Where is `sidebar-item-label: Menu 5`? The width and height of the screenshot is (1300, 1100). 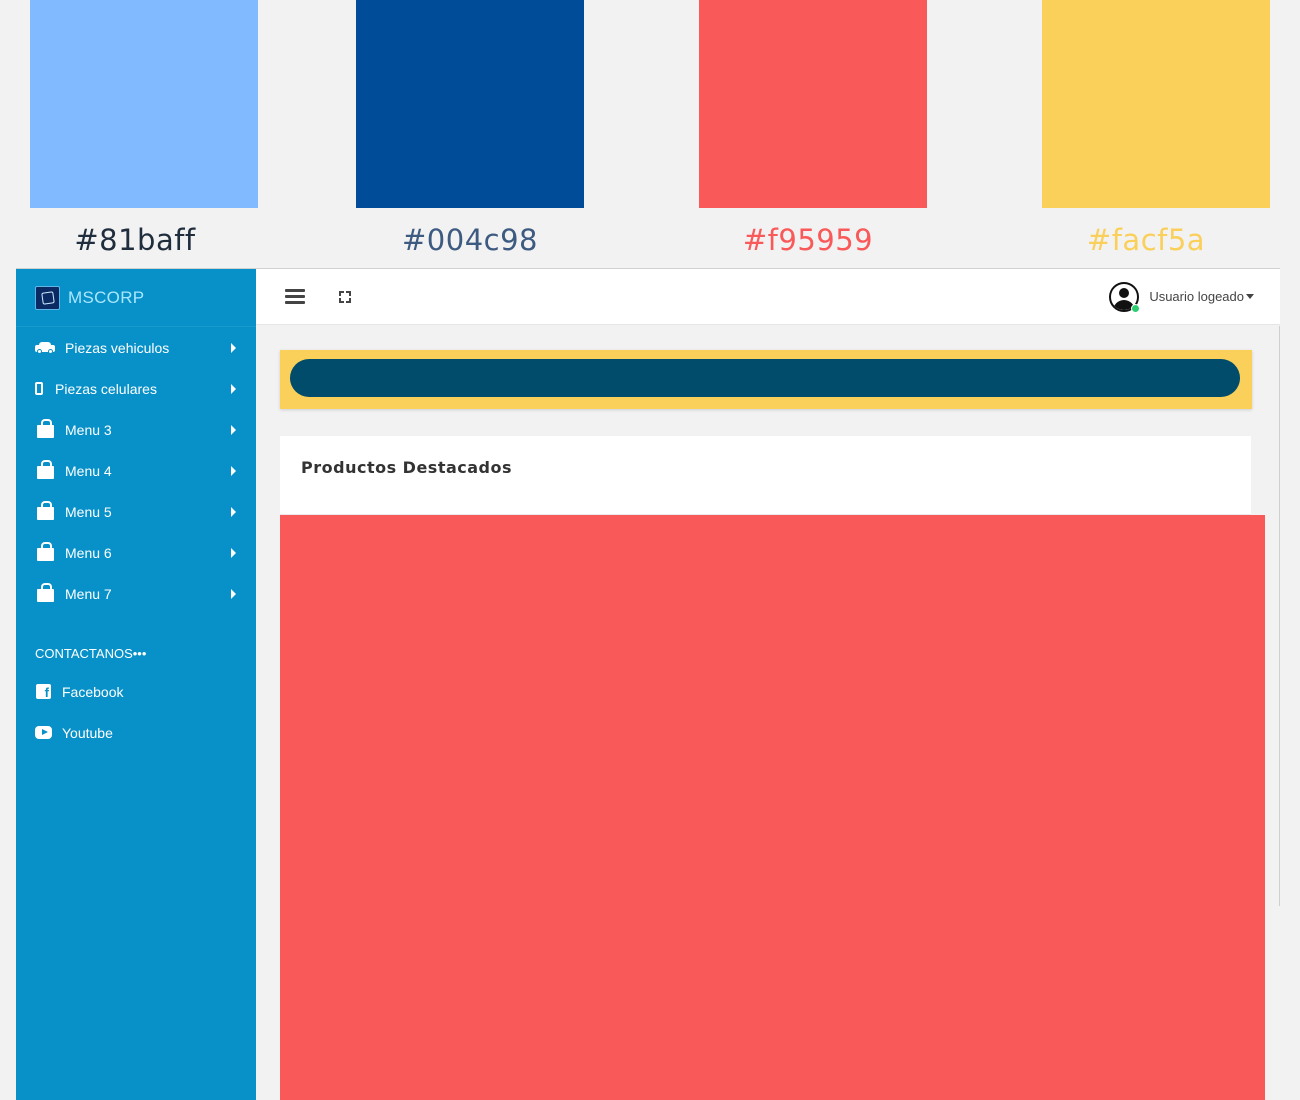
sidebar-item-label: Menu 5 is located at coordinates (88, 511).